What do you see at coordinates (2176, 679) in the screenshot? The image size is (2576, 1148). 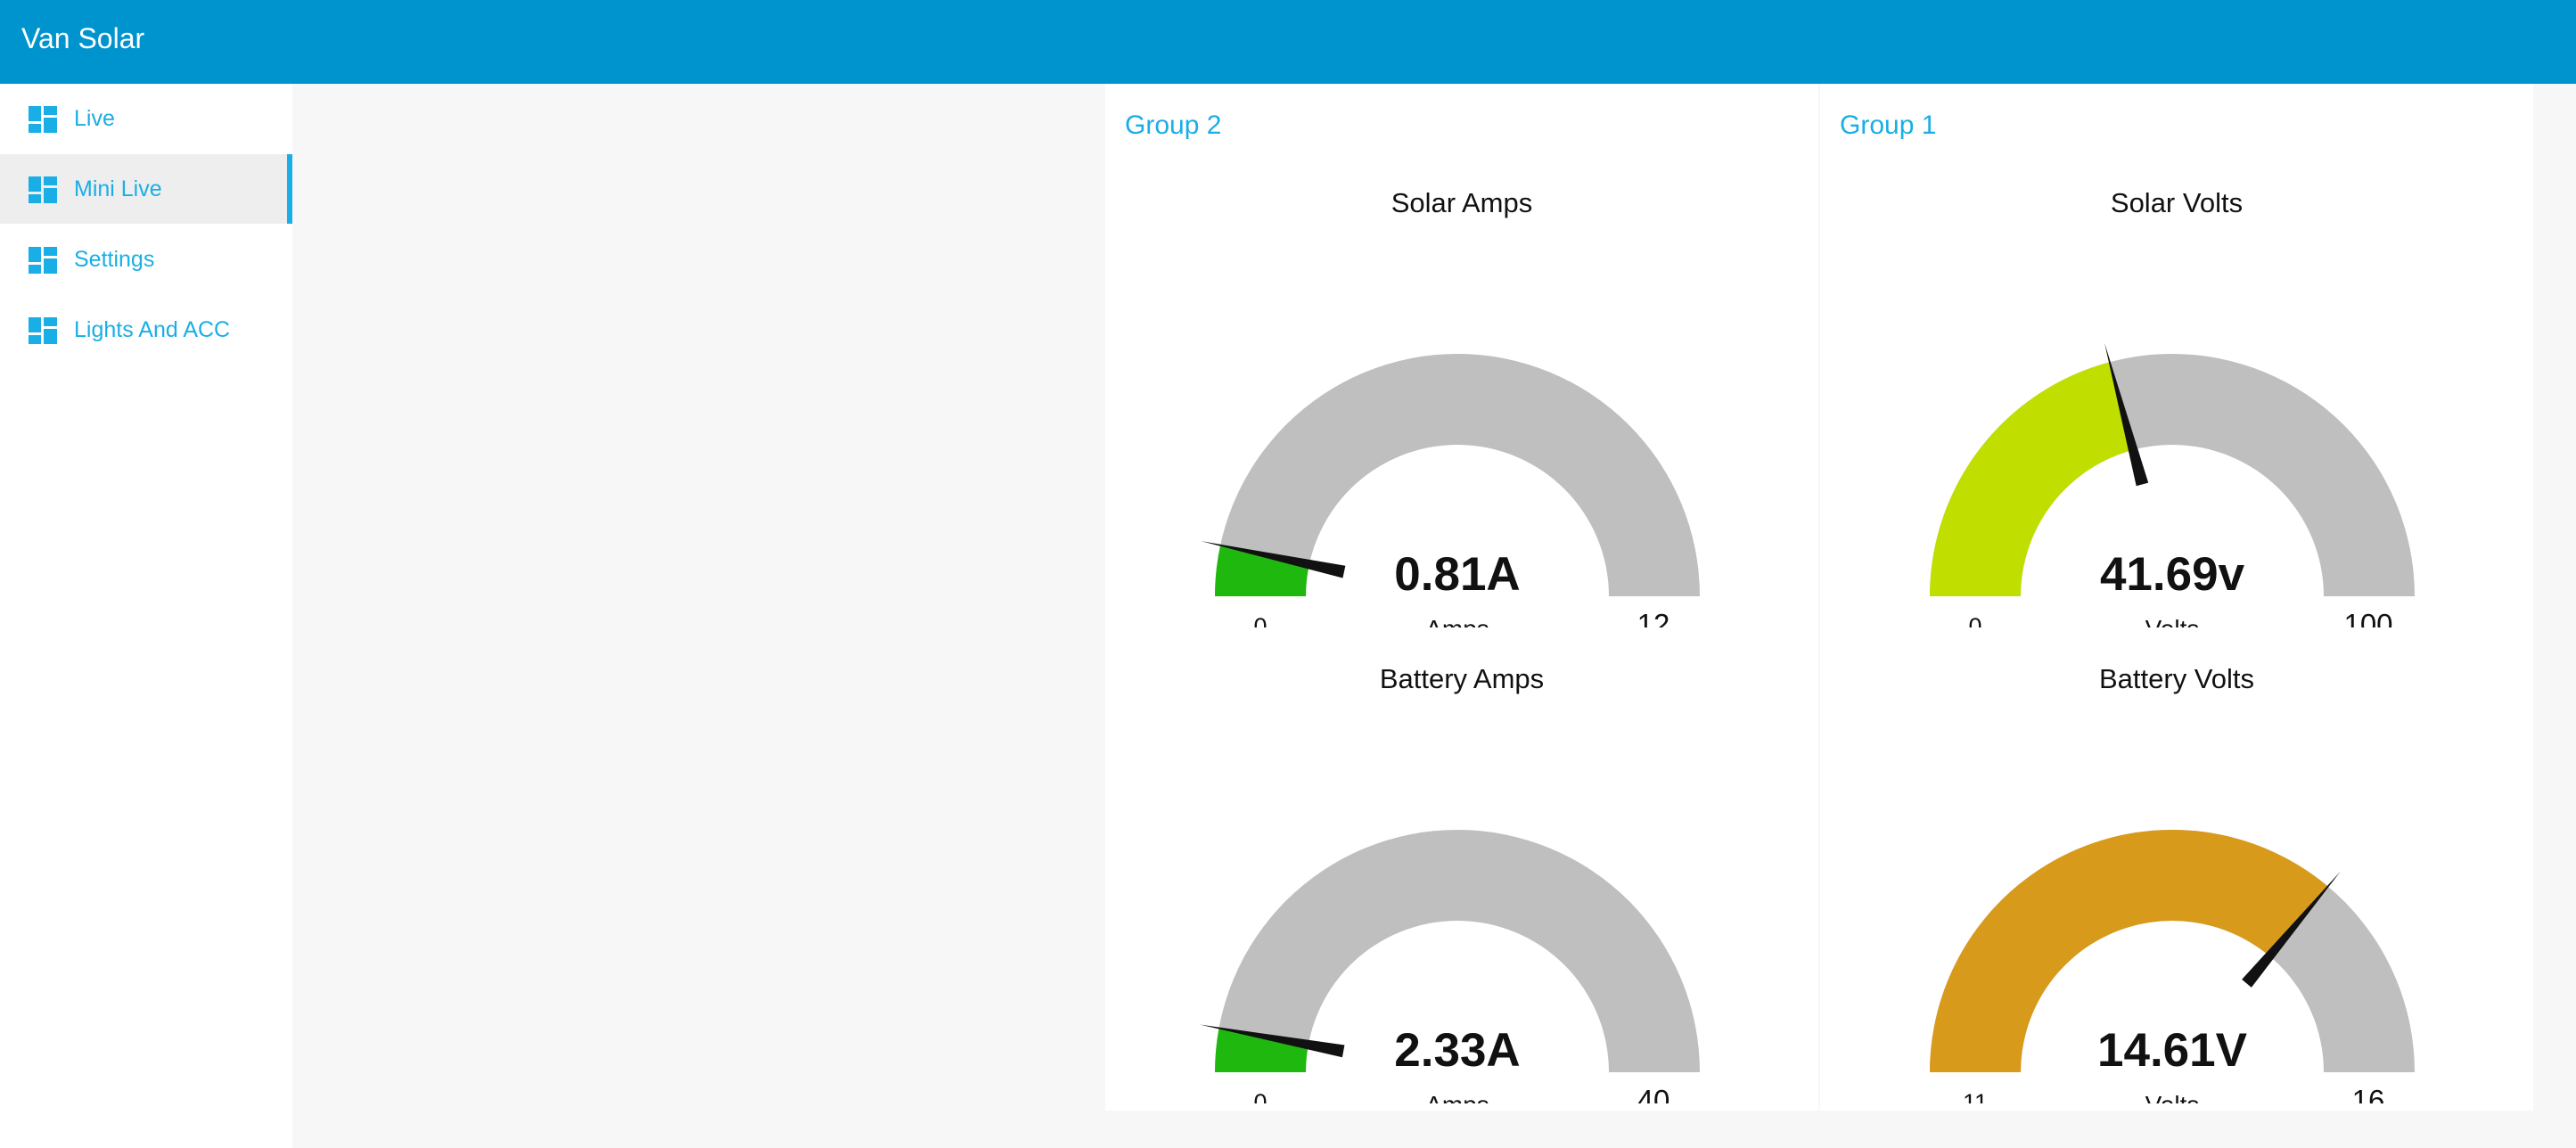 I see `gauge-title: Battery Volts` at bounding box center [2176, 679].